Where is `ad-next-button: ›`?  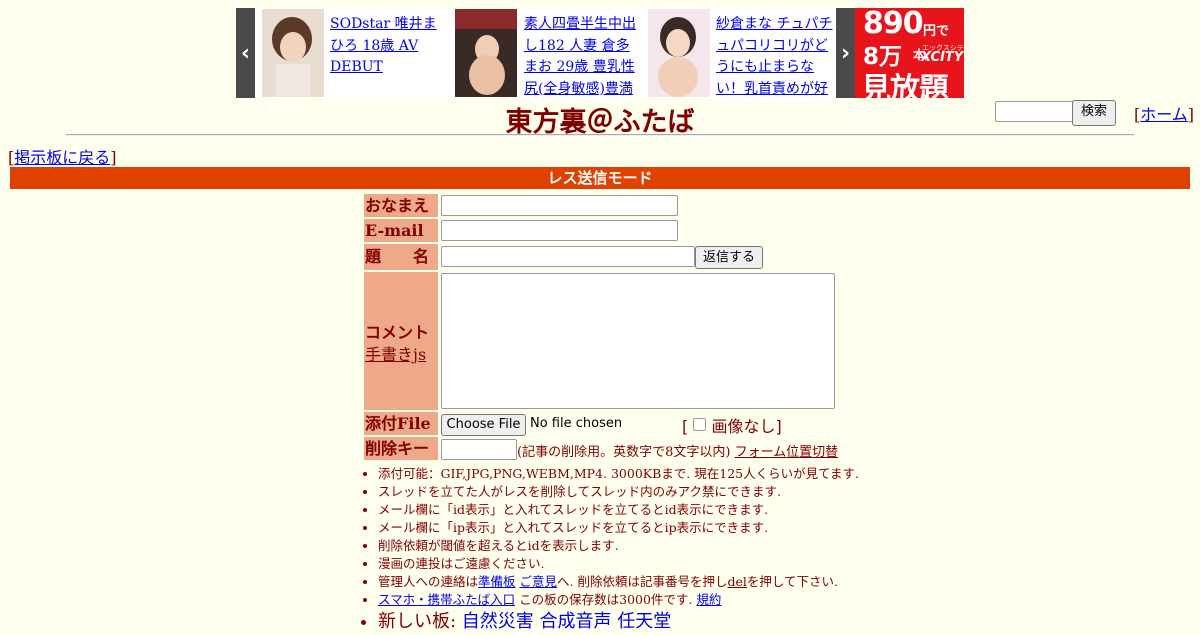 ad-next-button: › is located at coordinates (845, 53).